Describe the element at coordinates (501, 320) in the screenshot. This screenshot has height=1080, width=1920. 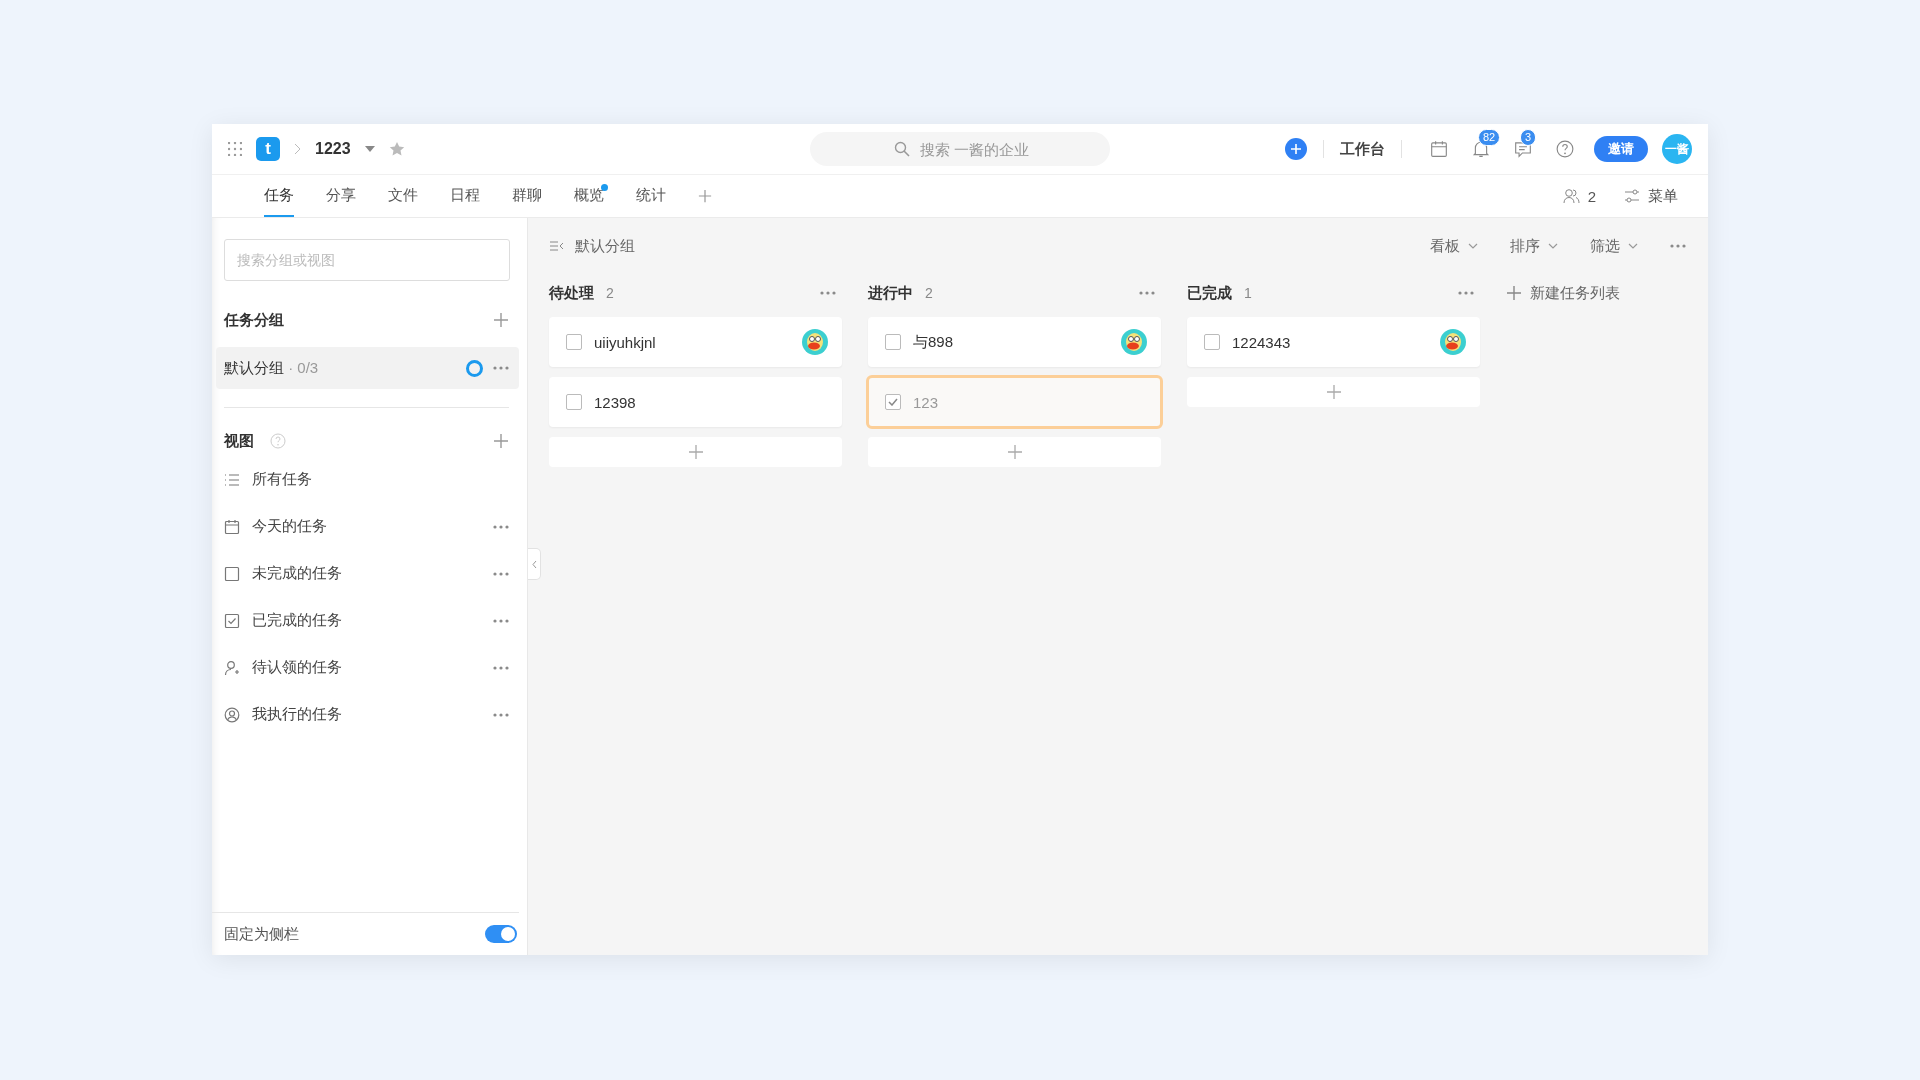
I see `add-group-icon` at that location.